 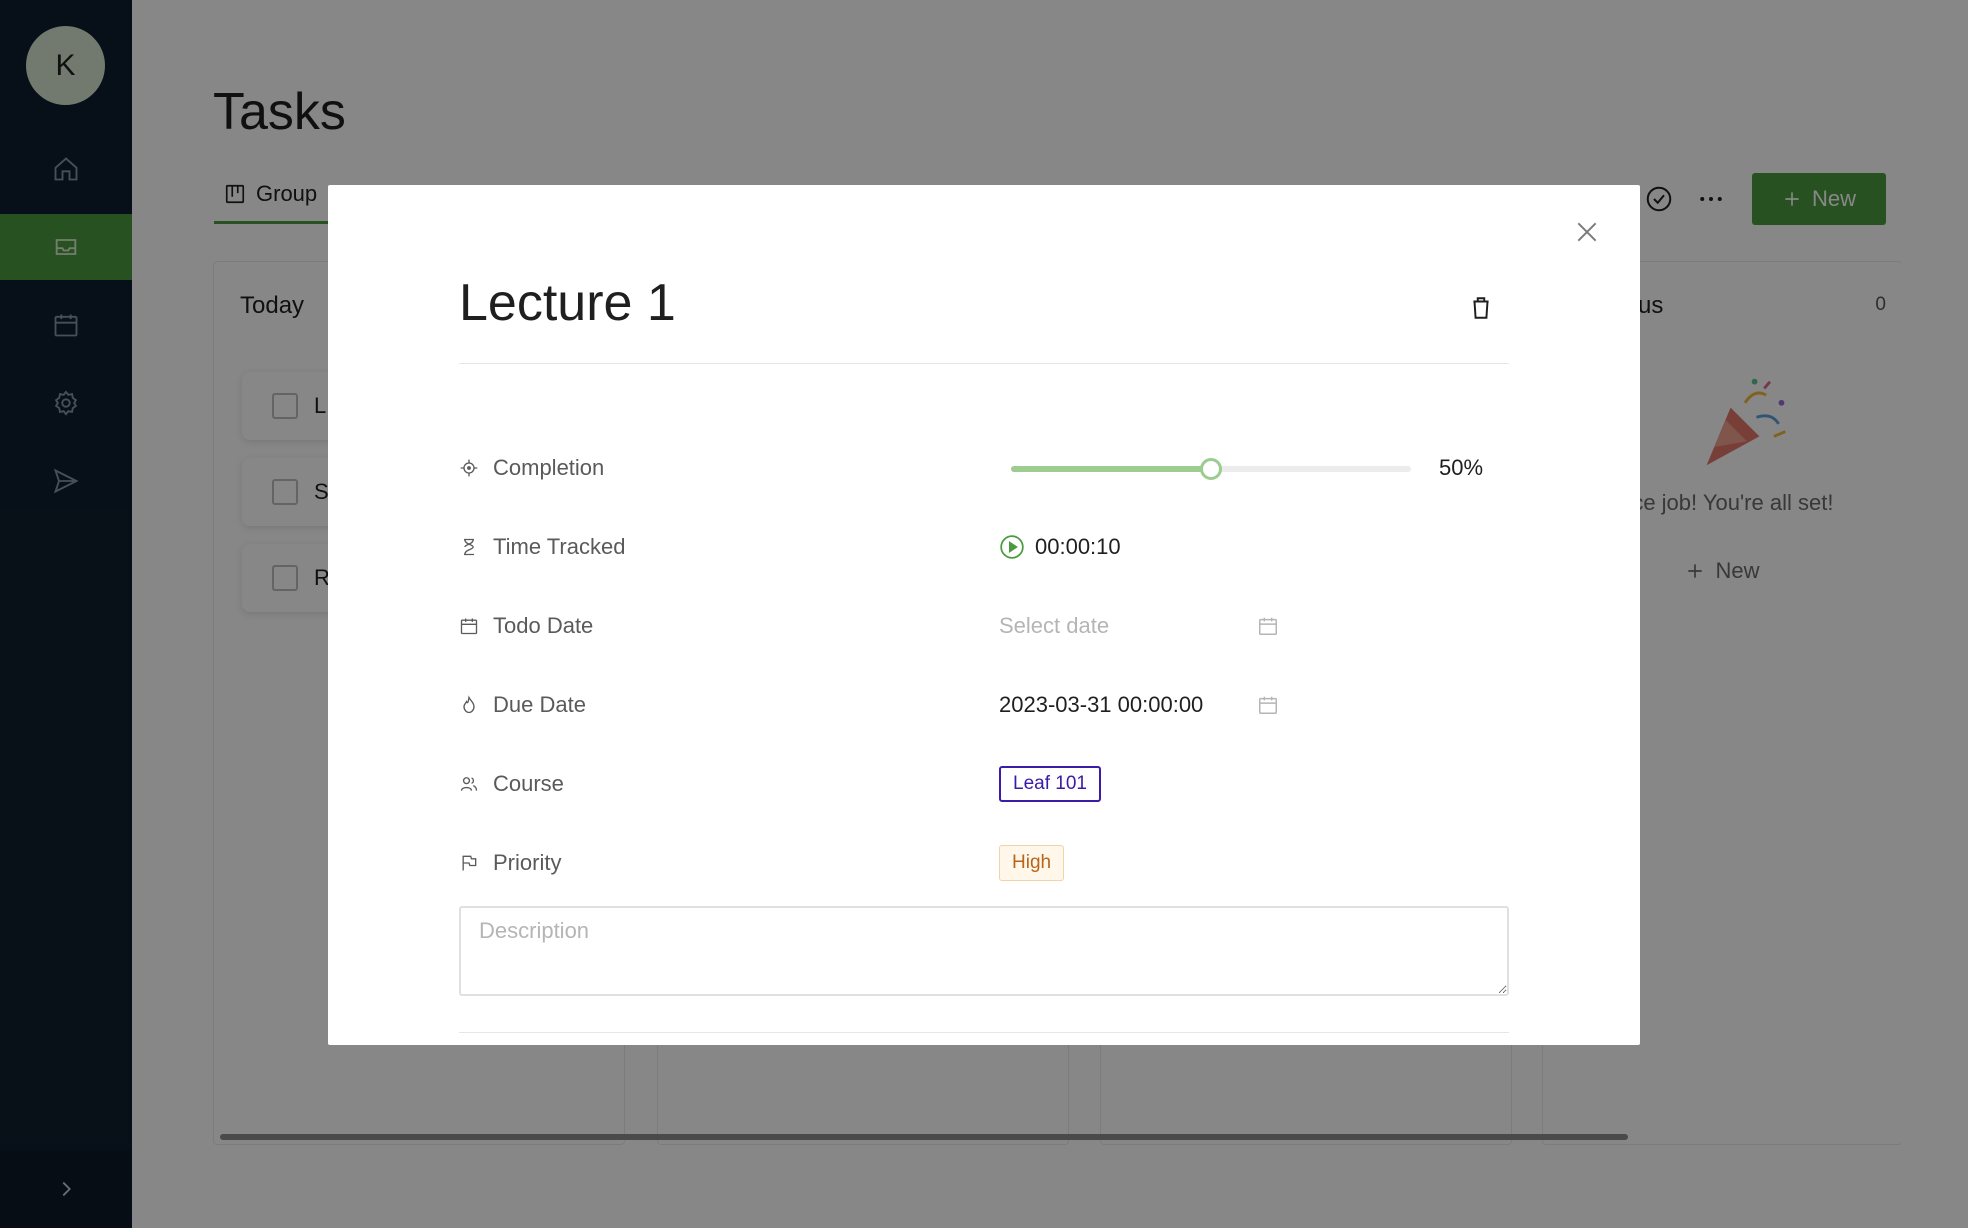 I want to click on property-label: Priority, so click(x=510, y=863).